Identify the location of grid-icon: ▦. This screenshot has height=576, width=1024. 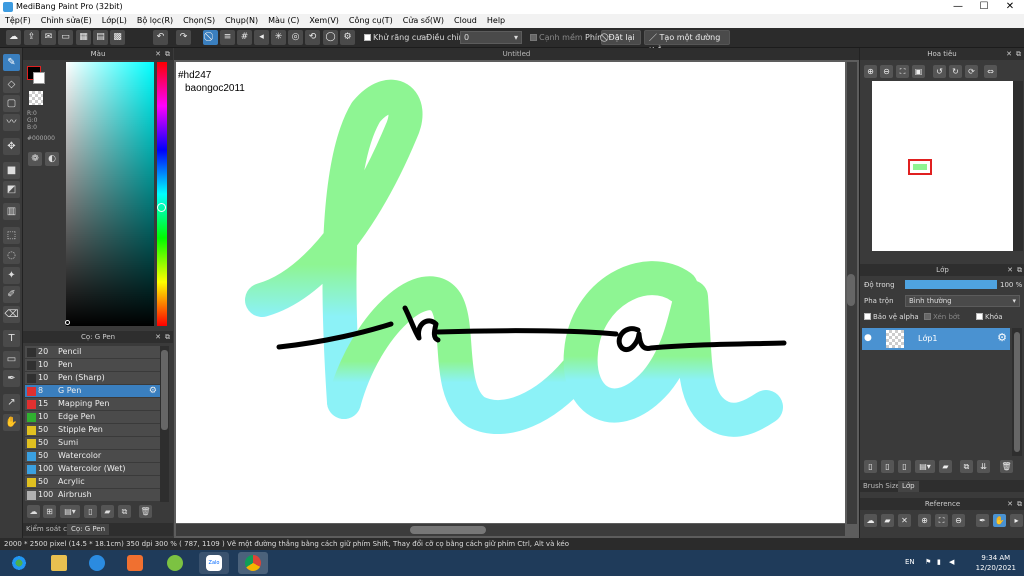
(83, 37).